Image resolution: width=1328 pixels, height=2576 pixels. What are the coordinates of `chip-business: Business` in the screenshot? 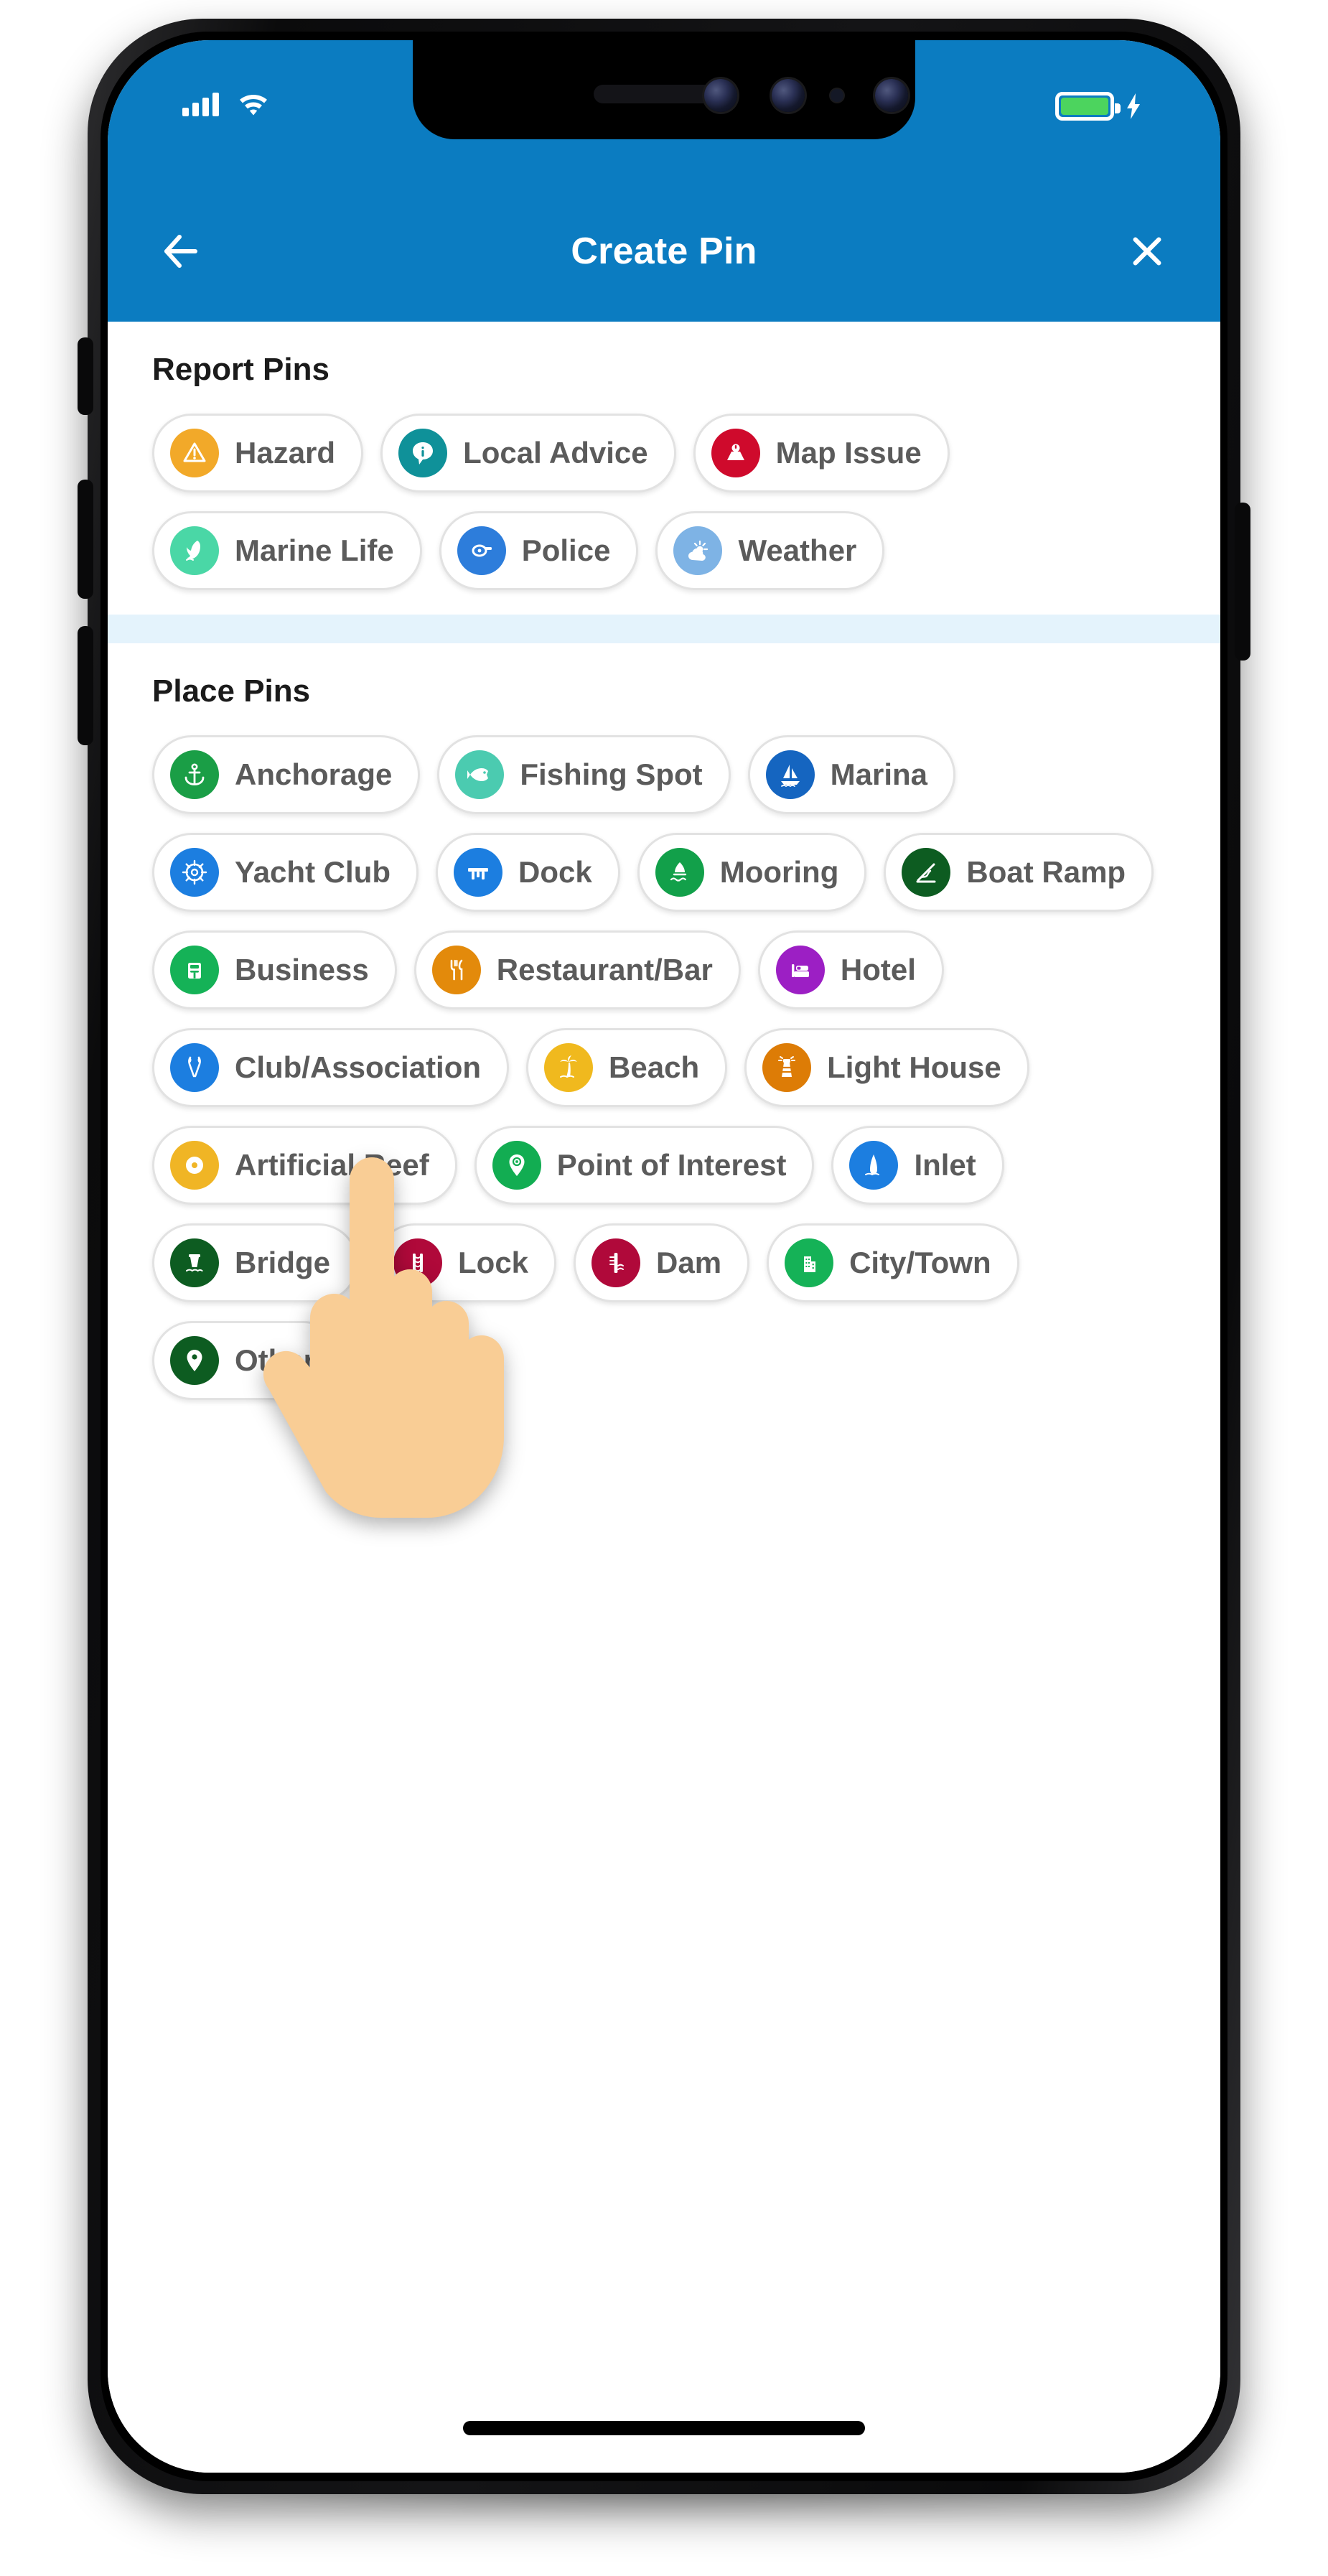 It's located at (274, 969).